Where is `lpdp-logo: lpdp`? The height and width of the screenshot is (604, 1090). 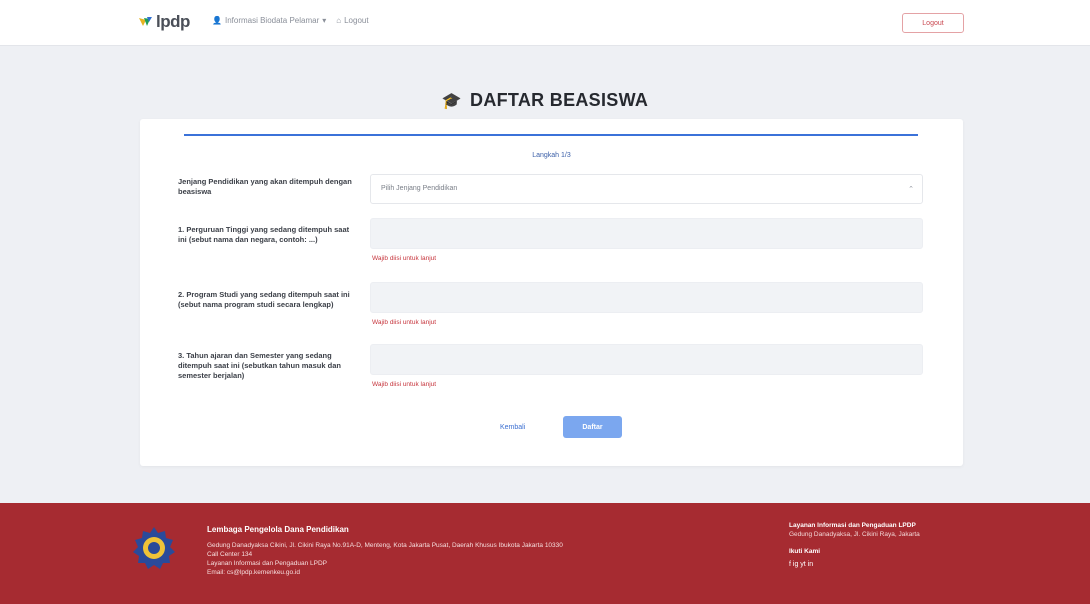 lpdp-logo: lpdp is located at coordinates (164, 22).